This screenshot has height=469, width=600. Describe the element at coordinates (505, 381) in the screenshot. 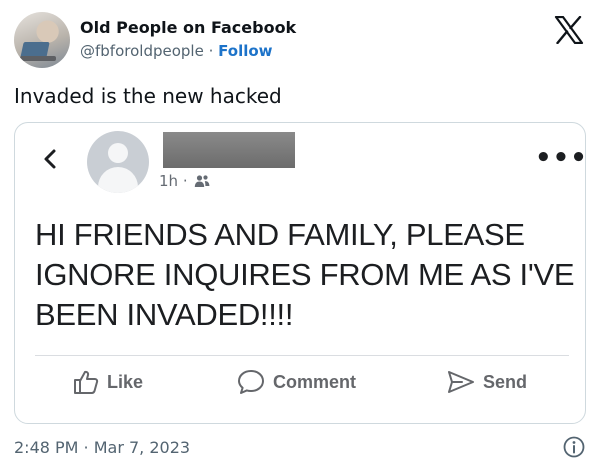

I see `send-label: Send` at that location.